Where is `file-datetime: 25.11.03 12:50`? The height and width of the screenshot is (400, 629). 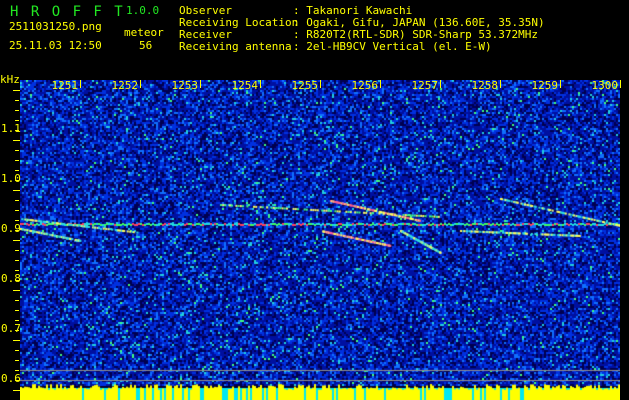 file-datetime: 25.11.03 12:50 is located at coordinates (55, 45).